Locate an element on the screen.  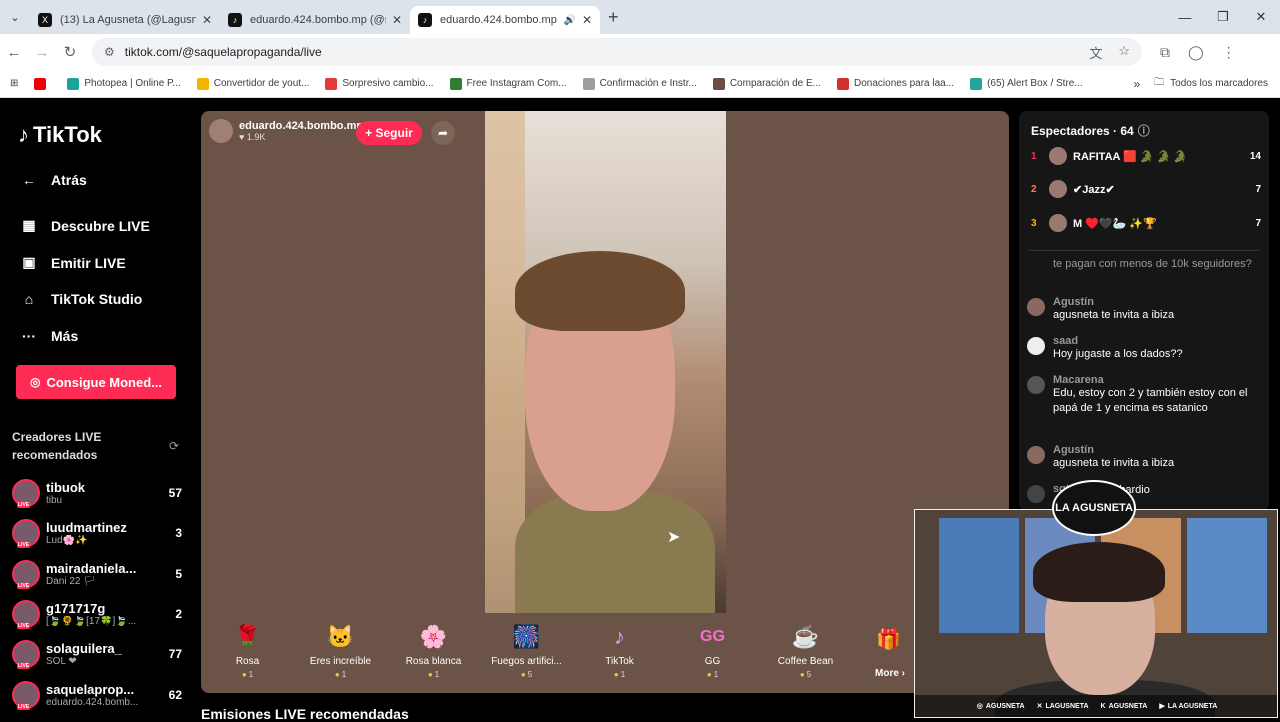
window-controls: — ❐ ✕ is located at coordinates (1223, 17).